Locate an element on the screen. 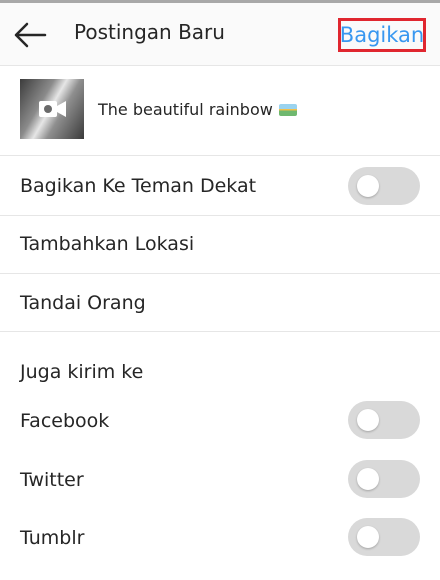 The image size is (440, 580). top-bar: Postingan Baru Bagikan is located at coordinates (220, 34).